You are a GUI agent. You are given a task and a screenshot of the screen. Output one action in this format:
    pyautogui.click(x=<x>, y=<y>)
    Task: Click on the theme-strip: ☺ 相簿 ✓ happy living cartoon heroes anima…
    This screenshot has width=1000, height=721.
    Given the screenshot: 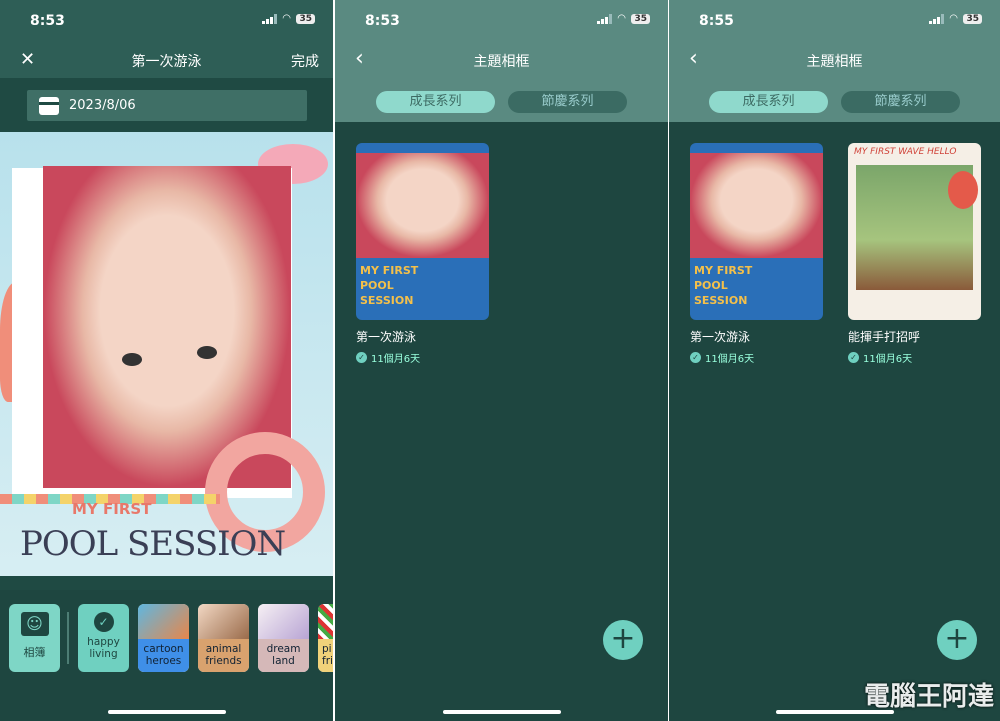 What is the action you would take?
    pyautogui.click(x=171, y=638)
    